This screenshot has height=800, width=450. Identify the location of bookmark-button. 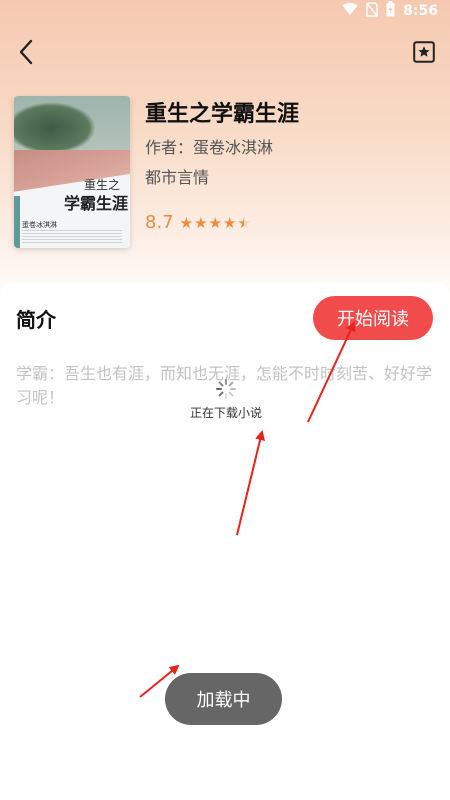
(424, 54).